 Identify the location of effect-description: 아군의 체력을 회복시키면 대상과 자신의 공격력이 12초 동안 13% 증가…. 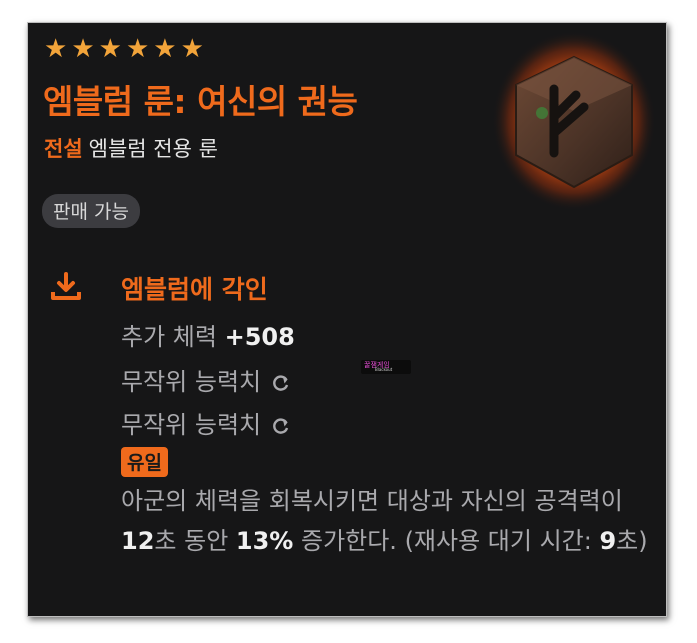
(386, 521).